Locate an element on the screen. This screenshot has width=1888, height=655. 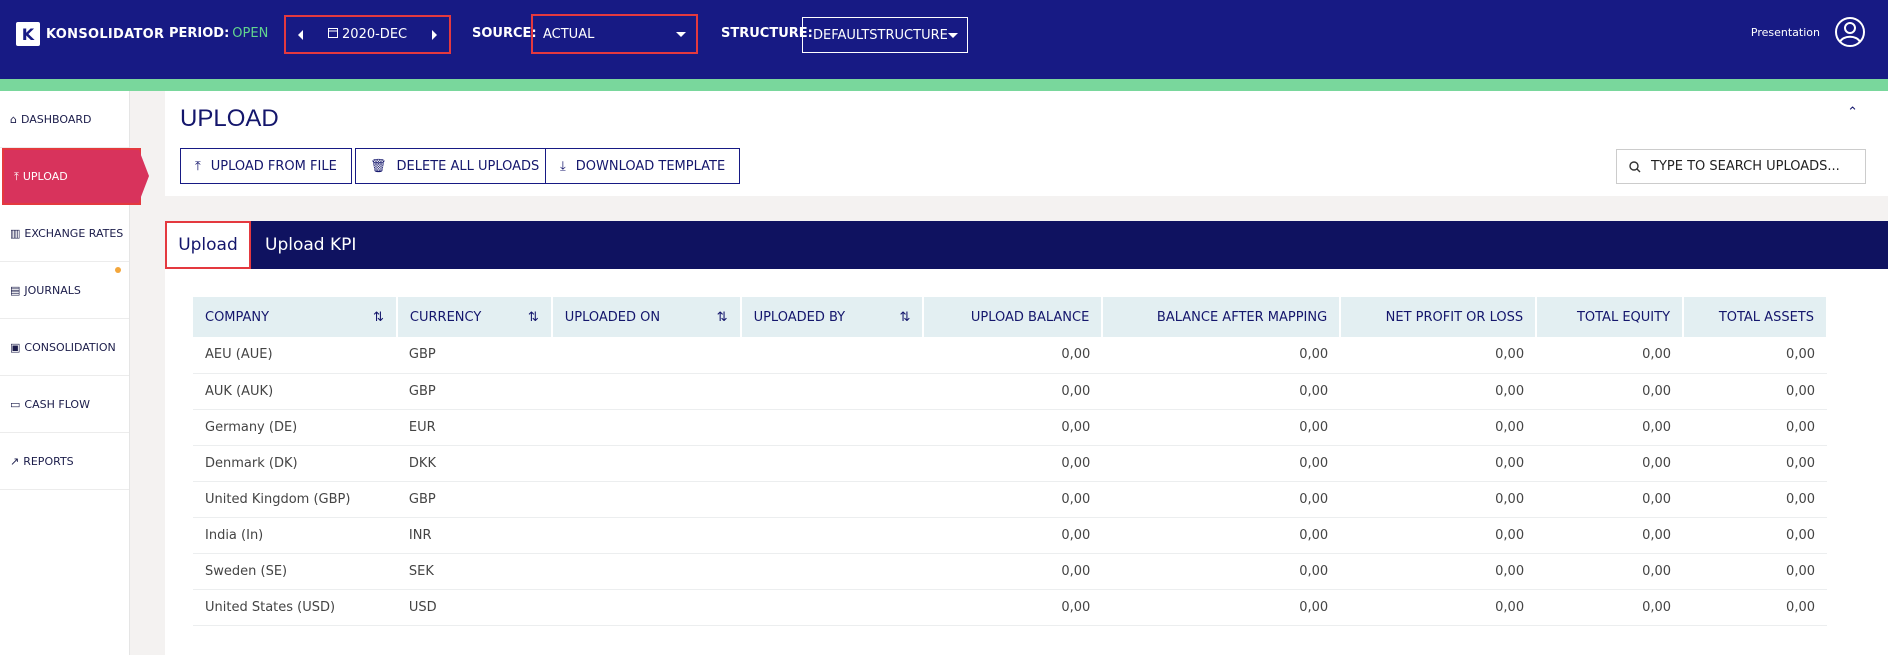
next-period-icon is located at coordinates (434, 34).